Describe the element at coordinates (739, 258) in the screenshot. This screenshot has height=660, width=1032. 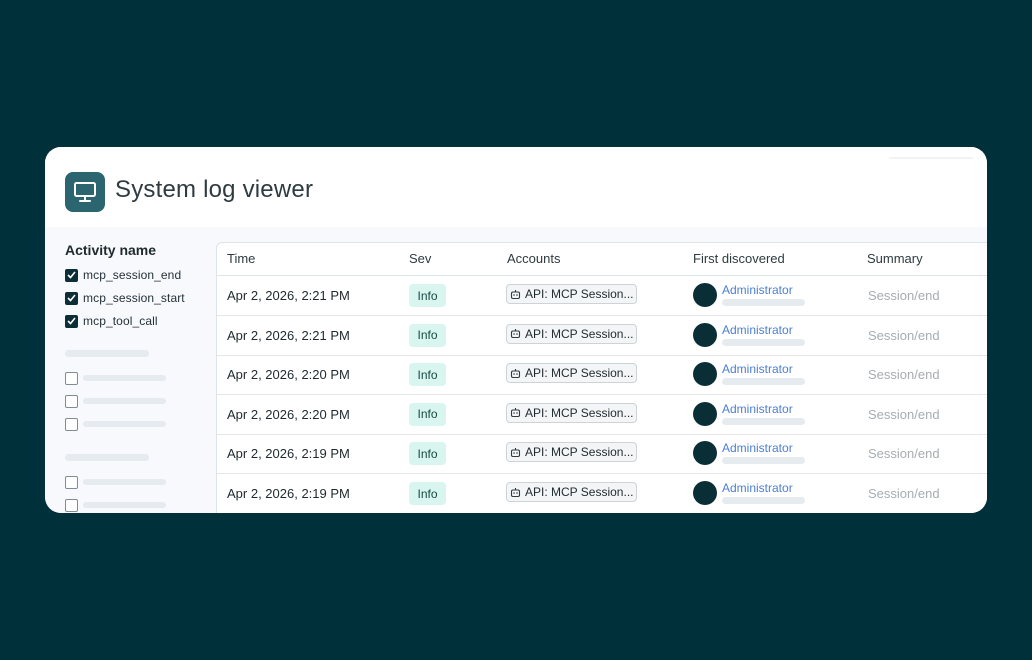
I see `column-header-first-discovered: First discovered` at that location.